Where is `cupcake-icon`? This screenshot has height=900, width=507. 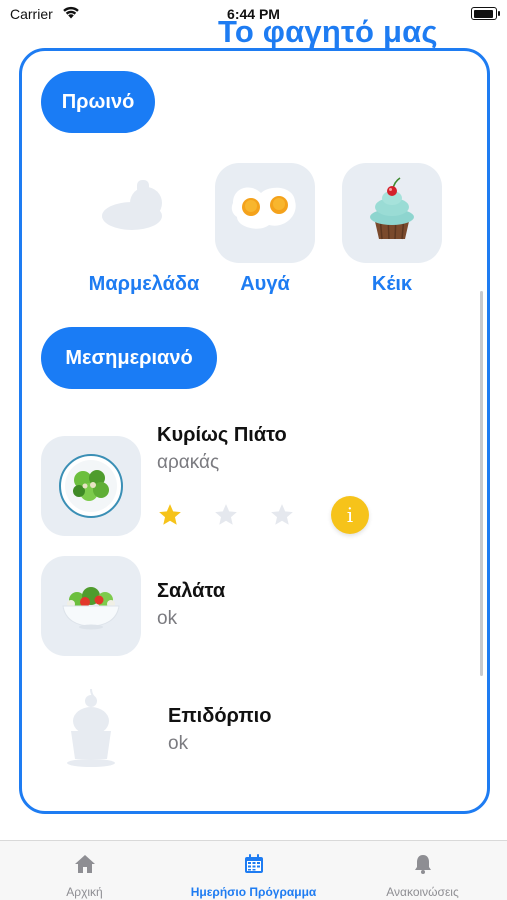
cupcake-icon is located at coordinates (392, 213).